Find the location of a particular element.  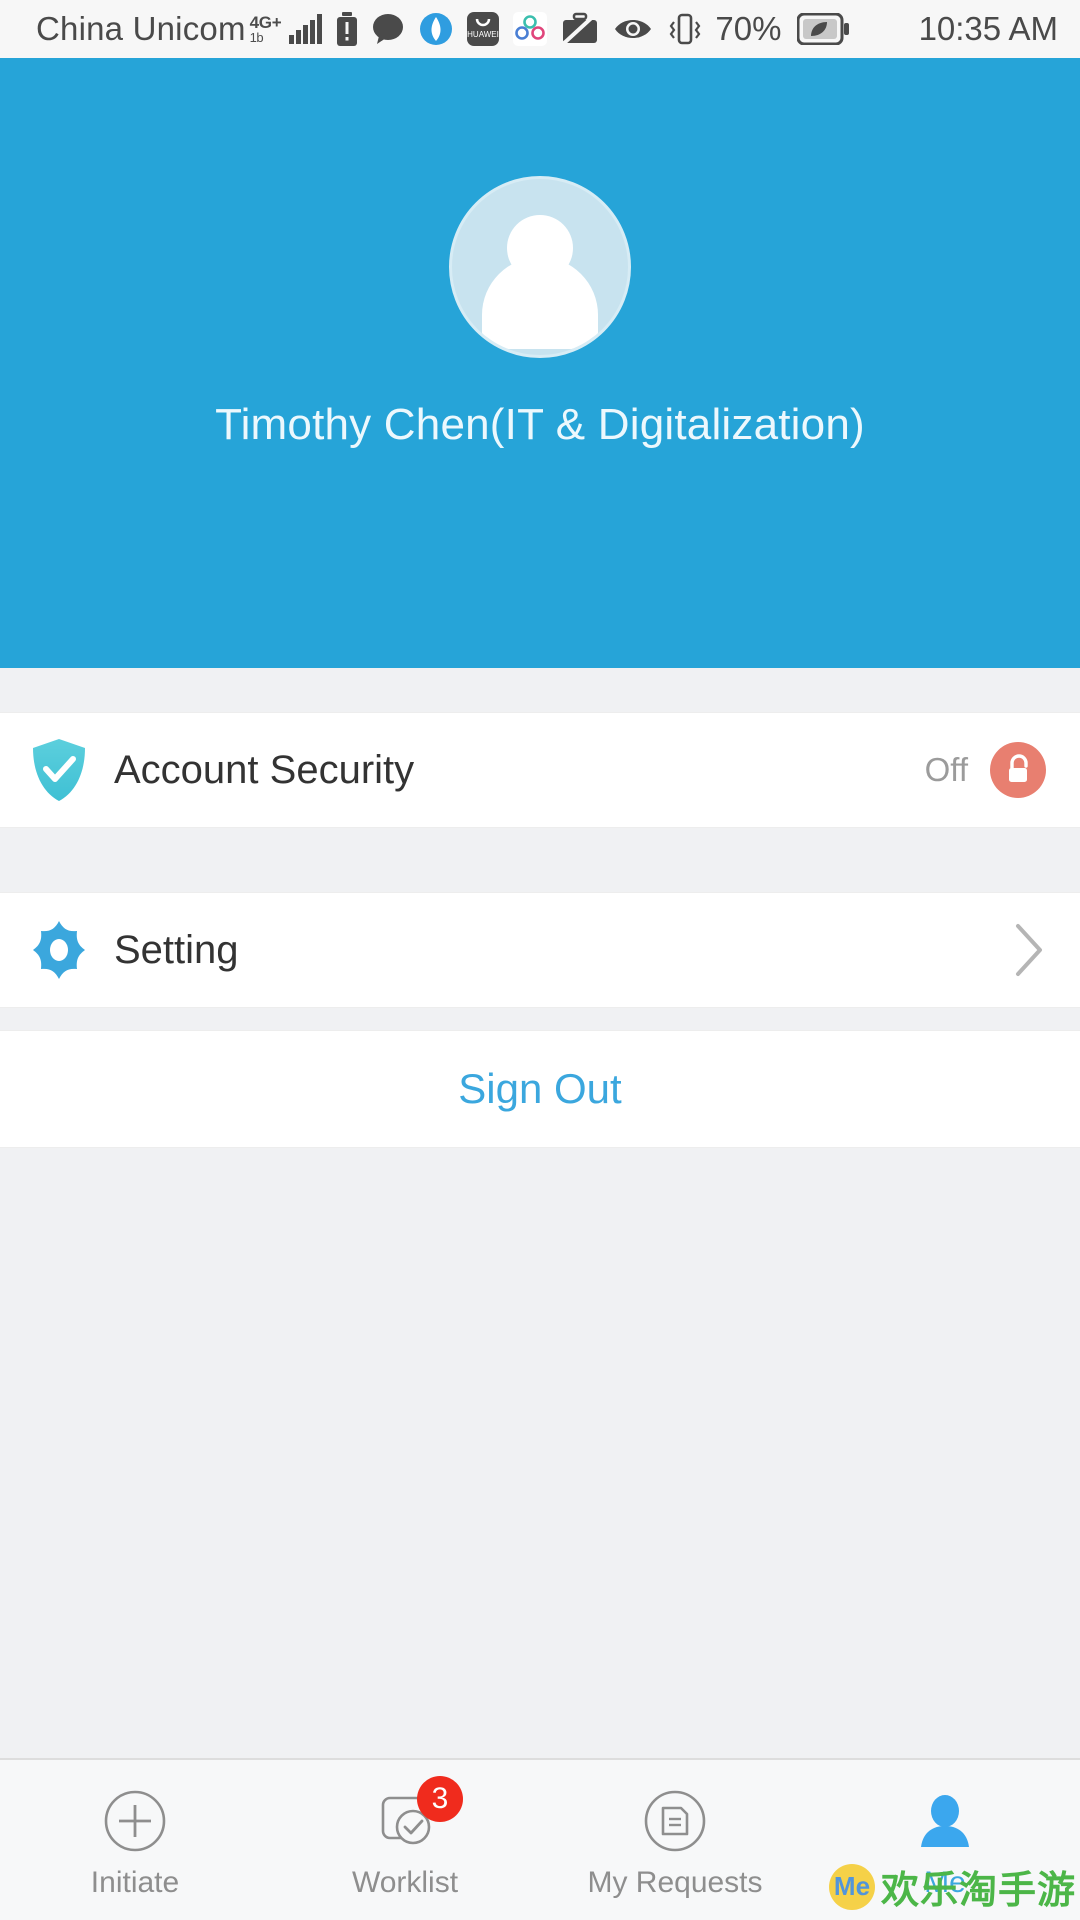

row-setting: Setting is located at coordinates (540, 950).